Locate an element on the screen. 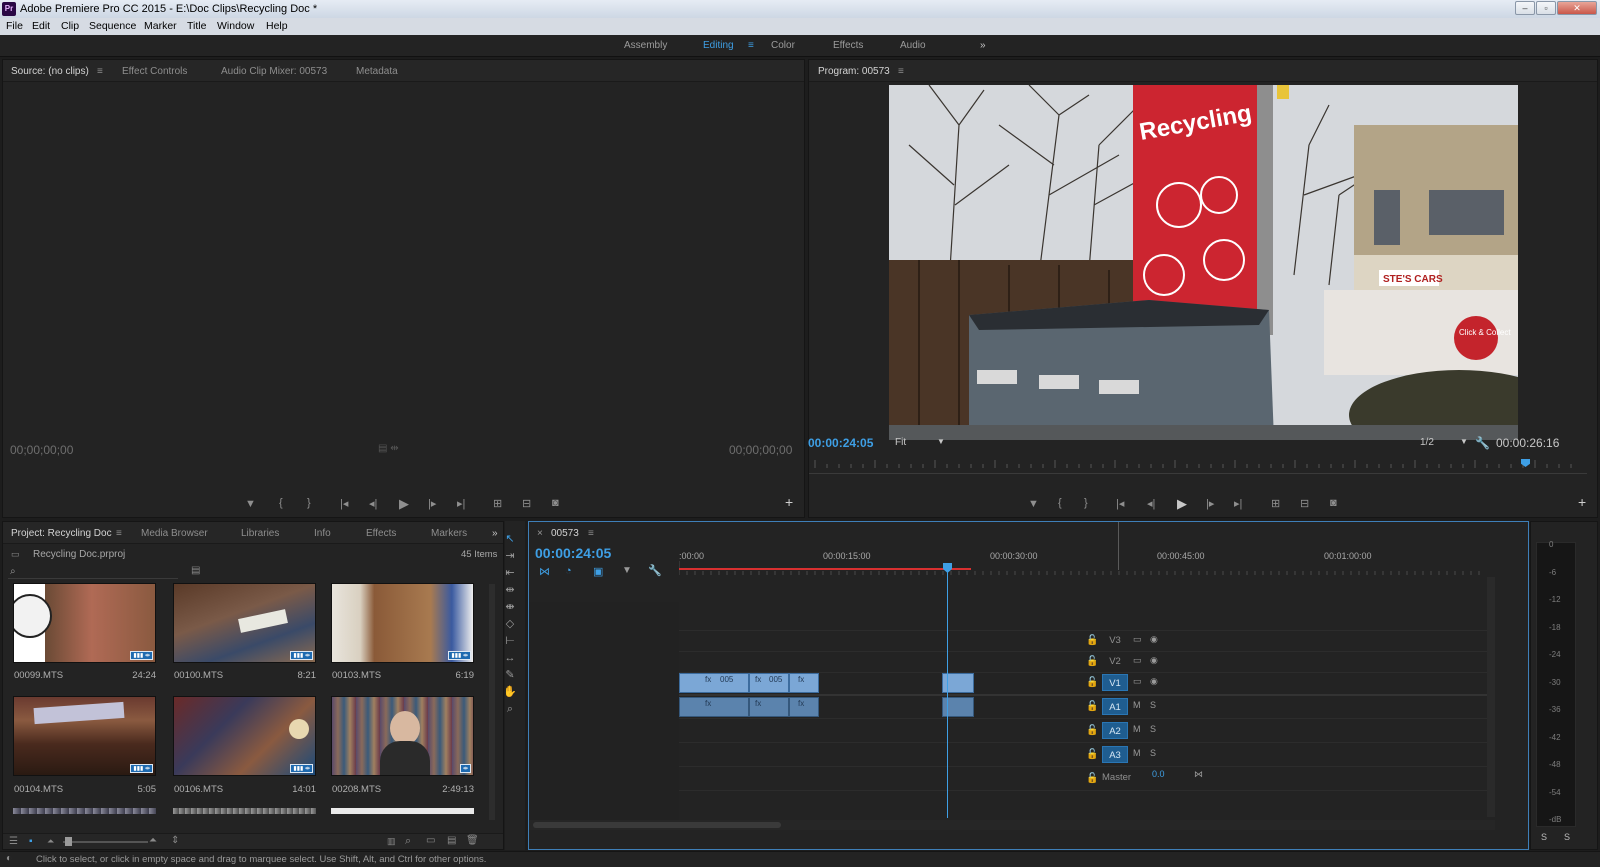  list-view-icon: ☰ is located at coordinates (13, 841).